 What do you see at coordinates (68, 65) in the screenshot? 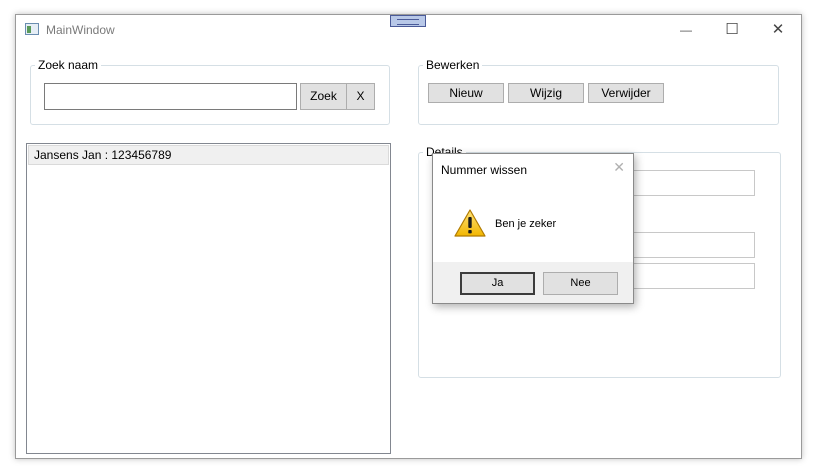
I see `search-group-label: Zoek naam` at bounding box center [68, 65].